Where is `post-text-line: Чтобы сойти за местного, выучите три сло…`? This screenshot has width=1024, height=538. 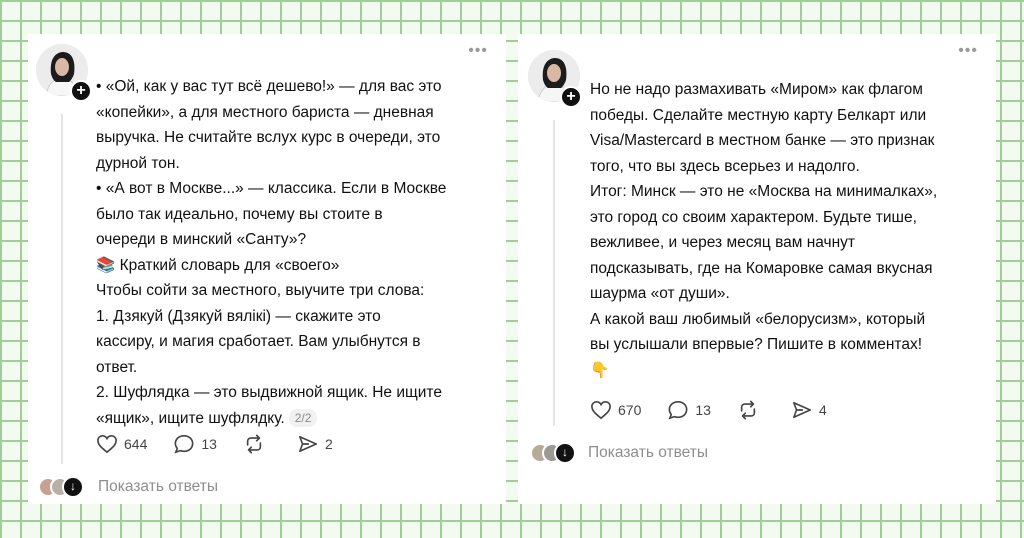 post-text-line: Чтобы сойти за местного, выучите три сло… is located at coordinates (260, 290).